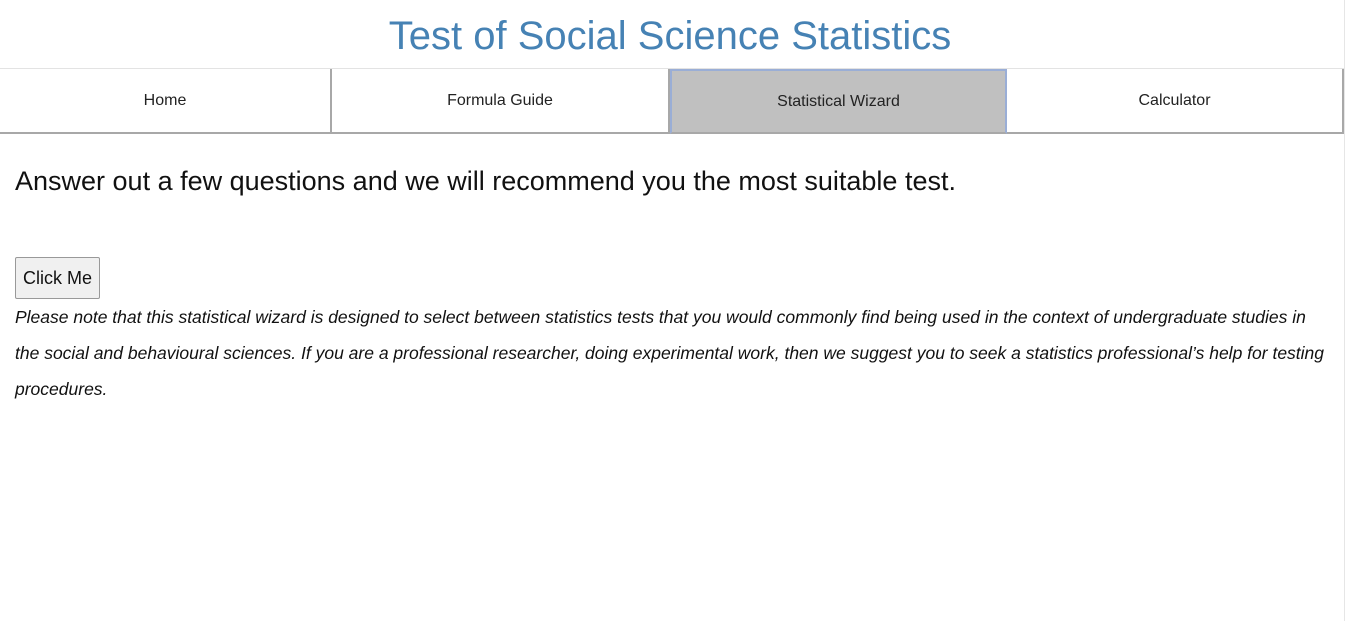  I want to click on nav-tab-formula-guide: Formula Guide, so click(501, 101).